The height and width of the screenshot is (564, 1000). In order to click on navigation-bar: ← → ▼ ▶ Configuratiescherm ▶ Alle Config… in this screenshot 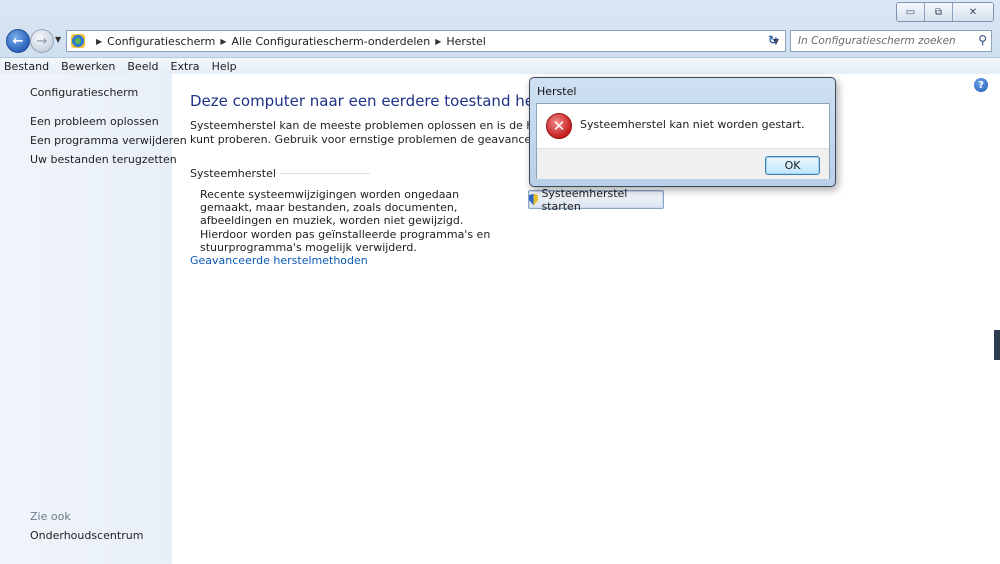, I will do `click(500, 41)`.